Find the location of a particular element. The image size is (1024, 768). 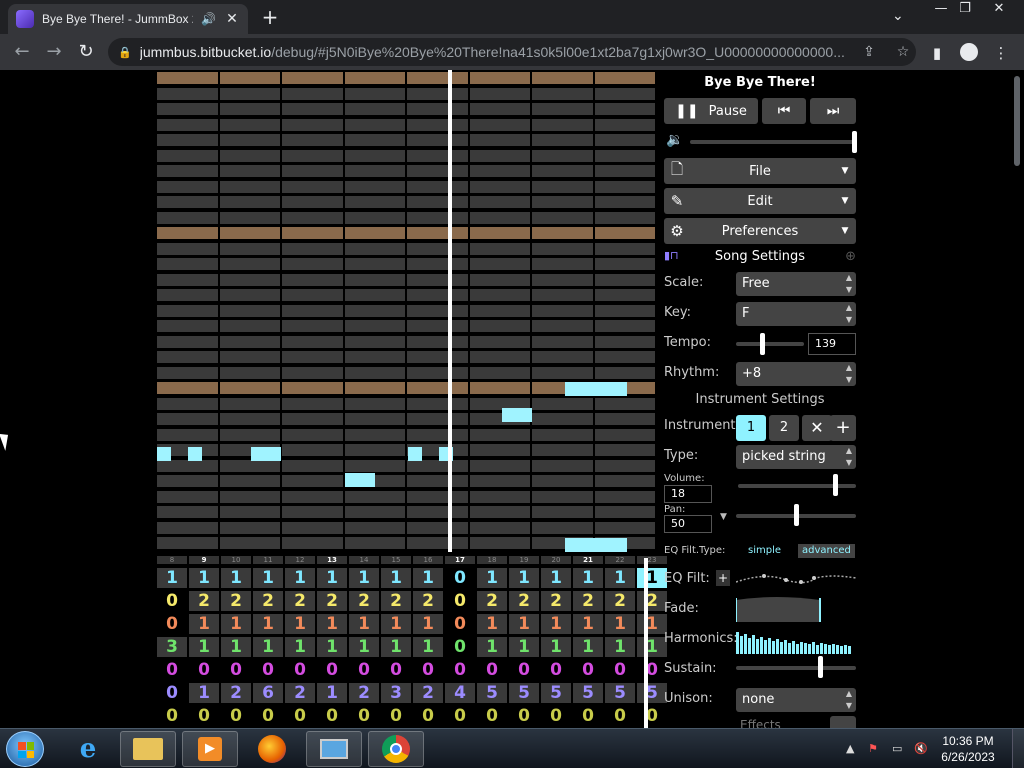

system-clock: 10:36 PM 6/26/2023 is located at coordinates (968, 749).